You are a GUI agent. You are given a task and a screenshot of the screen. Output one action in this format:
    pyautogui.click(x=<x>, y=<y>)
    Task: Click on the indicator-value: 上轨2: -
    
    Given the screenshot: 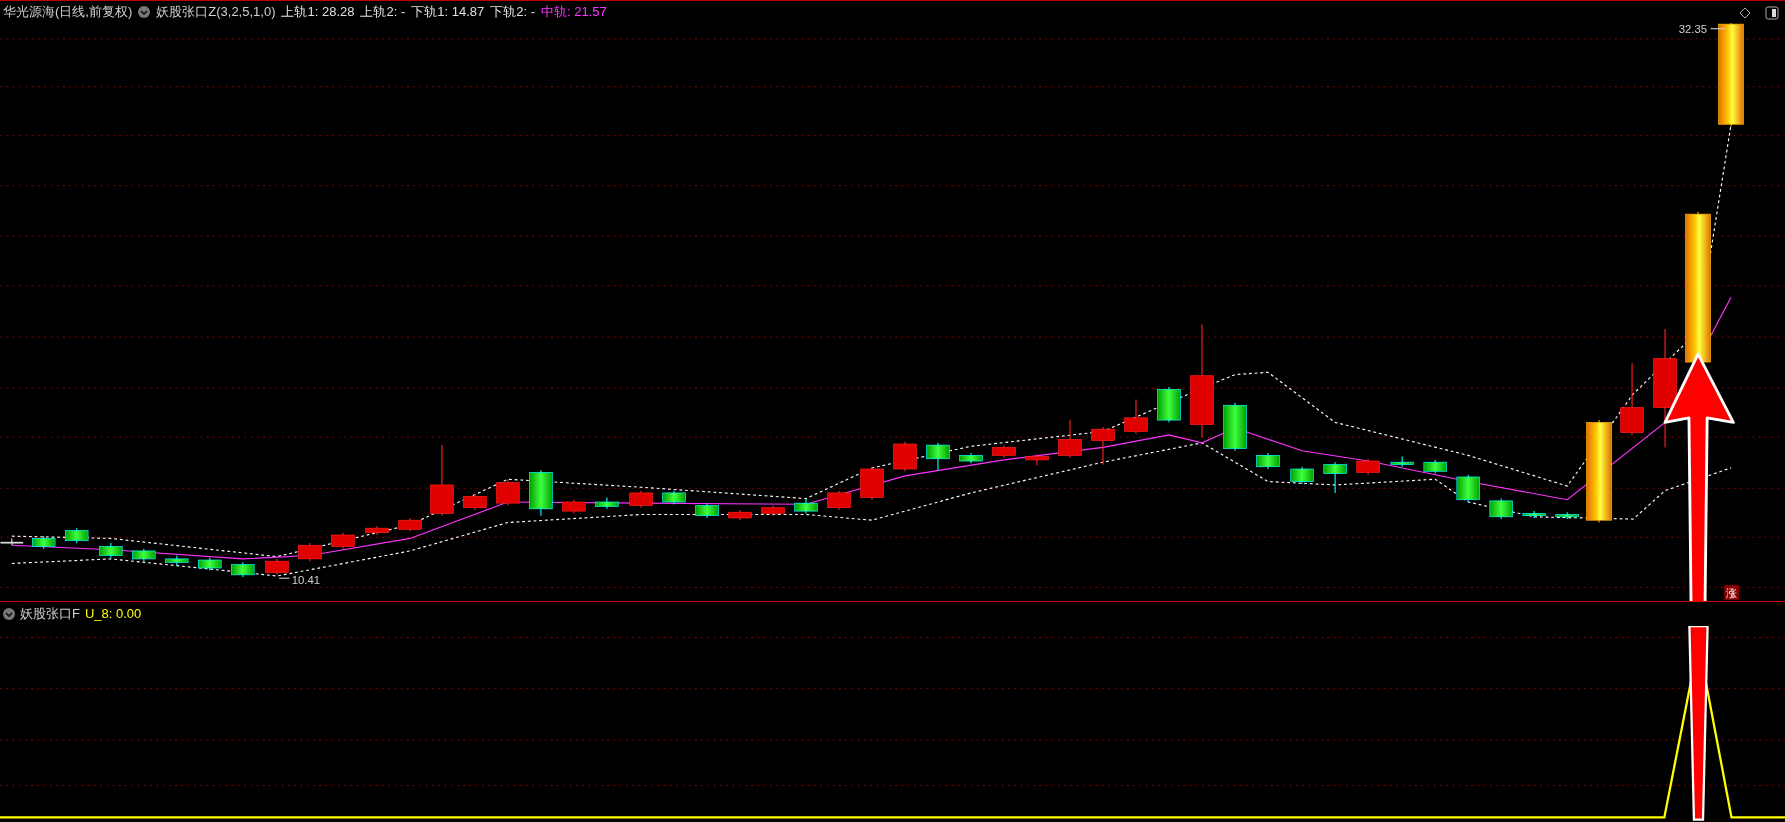 What is the action you would take?
    pyautogui.click(x=383, y=12)
    